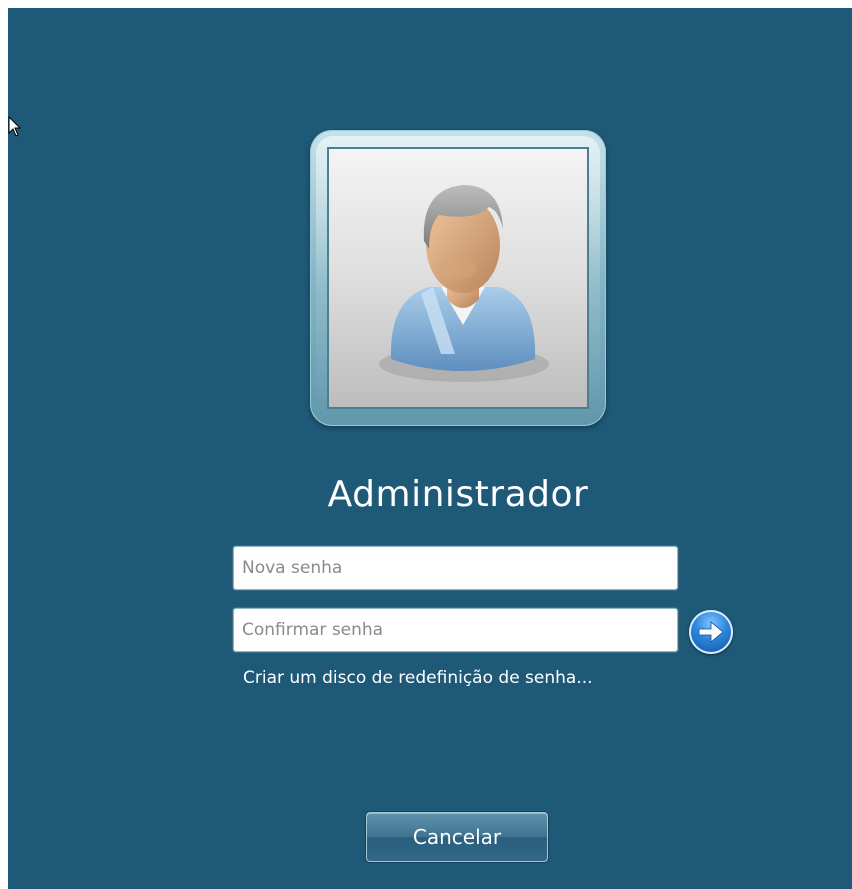 This screenshot has width=852, height=889. I want to click on user-avatar-frame, so click(458, 278).